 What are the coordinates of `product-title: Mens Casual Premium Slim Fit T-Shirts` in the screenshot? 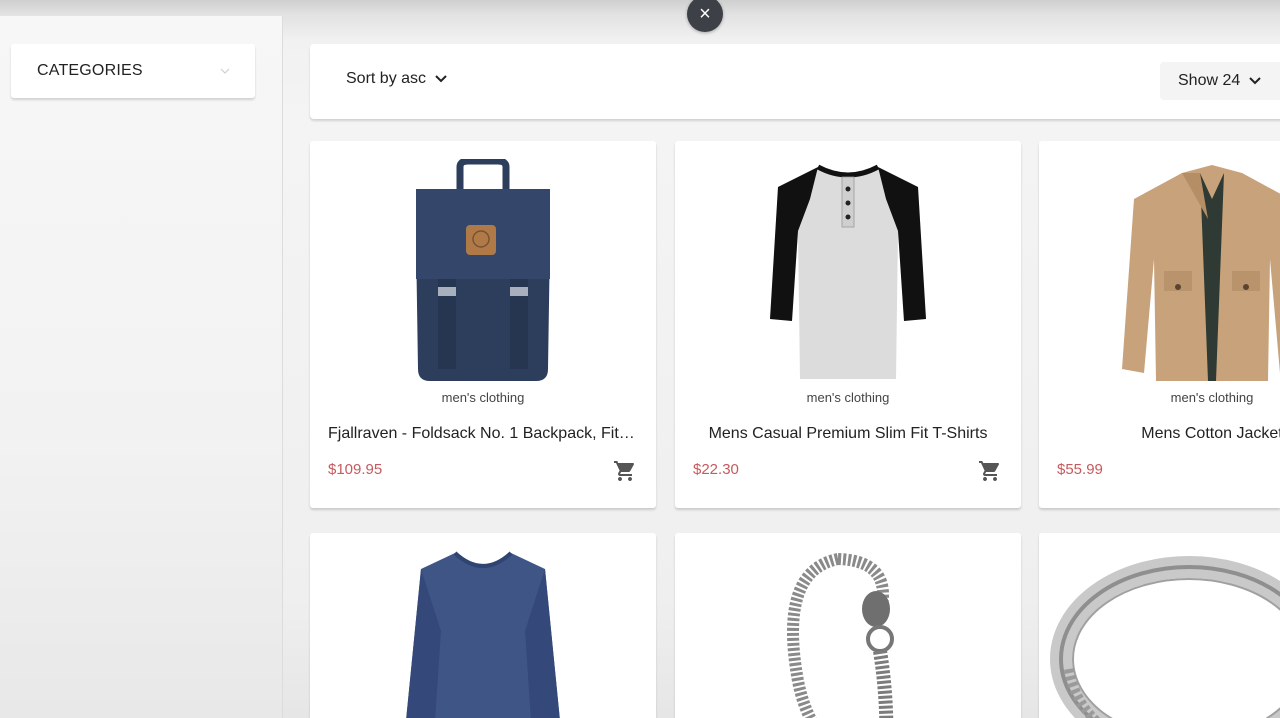 It's located at (848, 434).